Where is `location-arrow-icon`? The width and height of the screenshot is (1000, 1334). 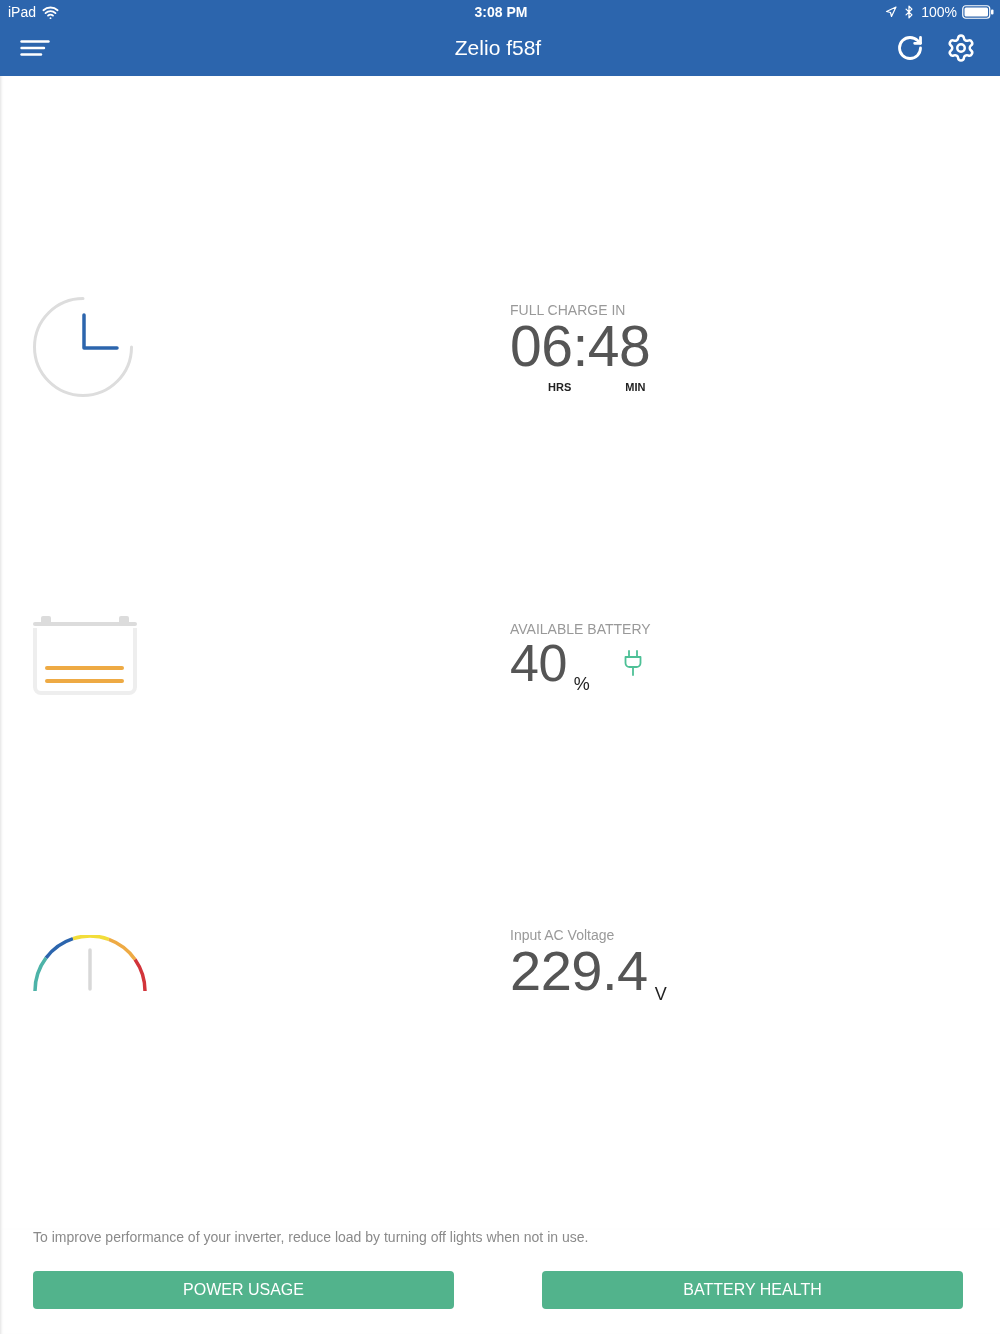
location-arrow-icon is located at coordinates (891, 12).